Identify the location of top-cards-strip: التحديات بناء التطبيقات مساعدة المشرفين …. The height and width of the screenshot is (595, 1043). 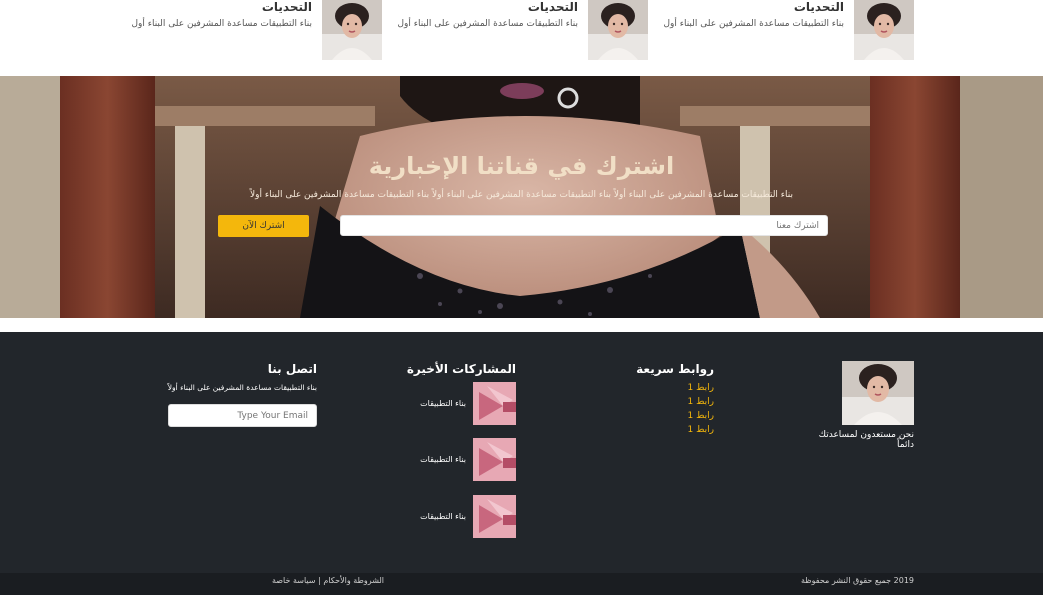
(521, 38).